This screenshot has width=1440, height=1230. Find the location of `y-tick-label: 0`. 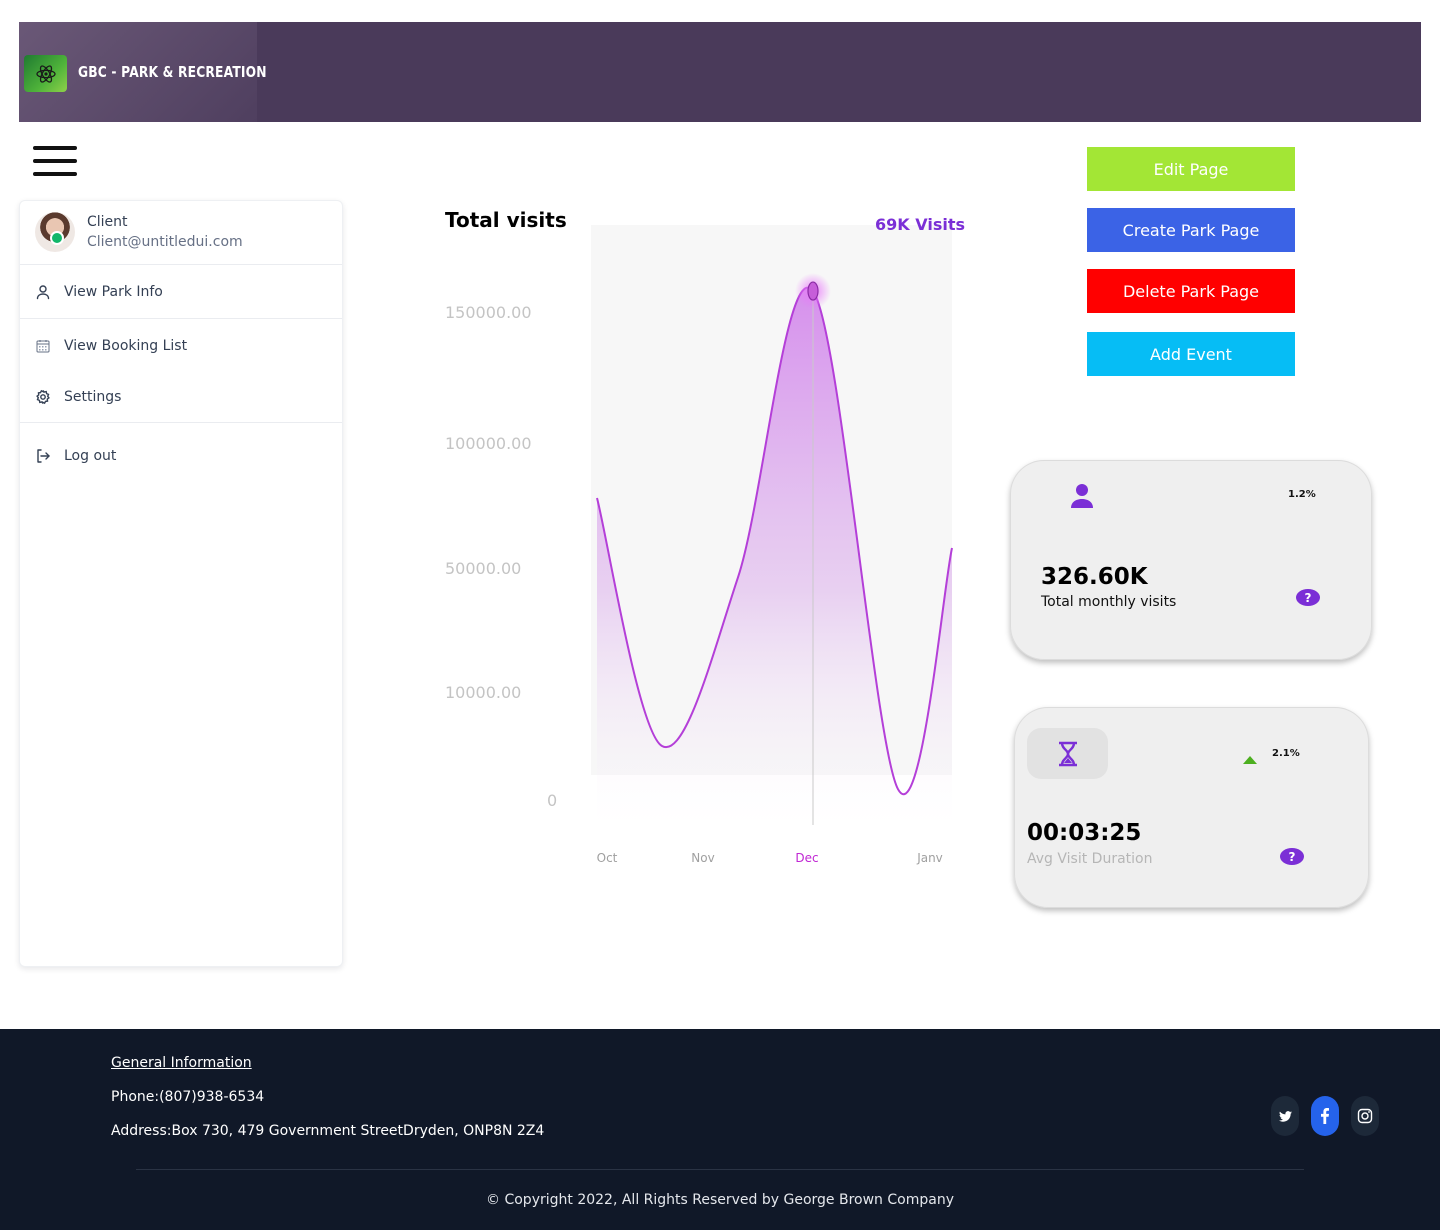

y-tick-label: 0 is located at coordinates (552, 800).